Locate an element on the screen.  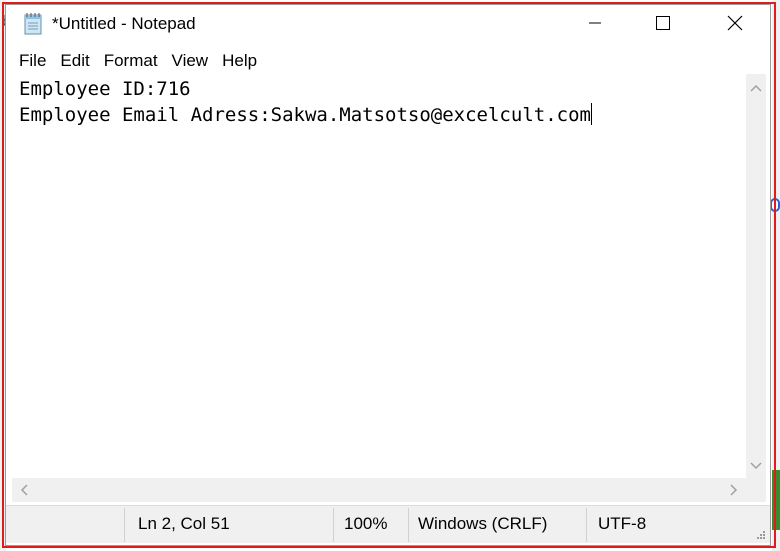
menu-view: View is located at coordinates (190, 61).